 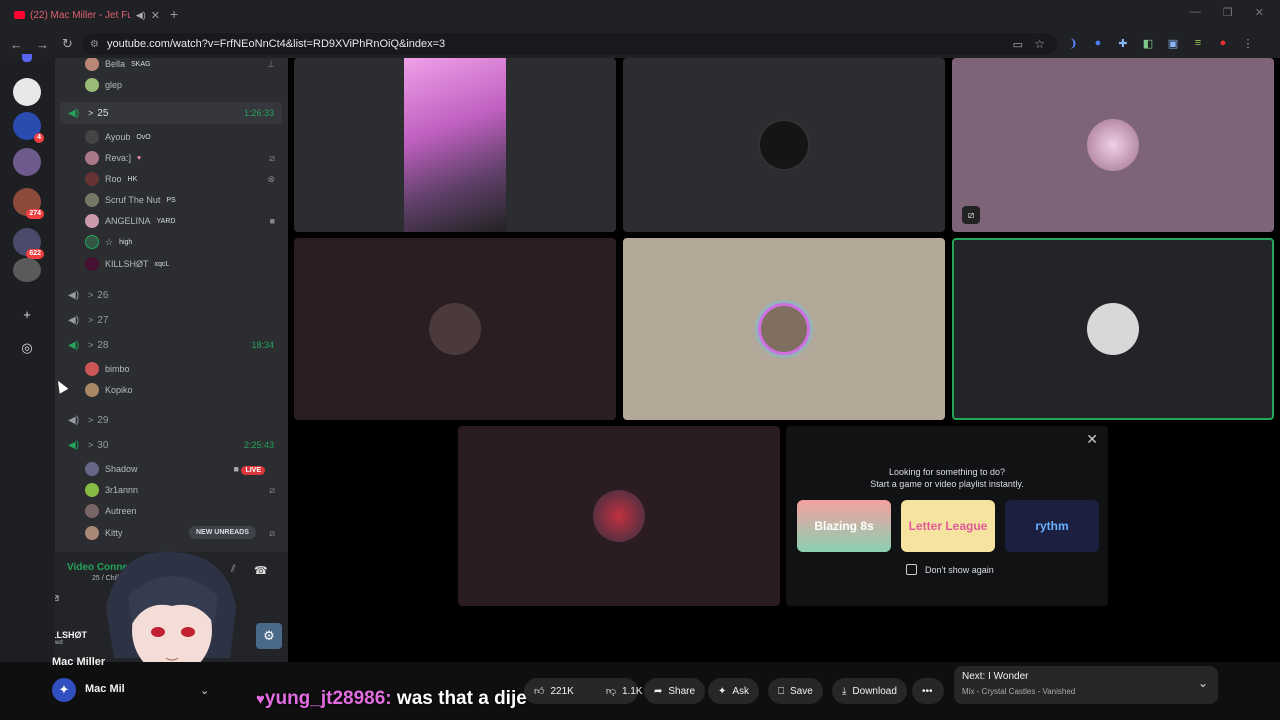 I want to click on extension-icon: ▣, so click(x=1173, y=43).